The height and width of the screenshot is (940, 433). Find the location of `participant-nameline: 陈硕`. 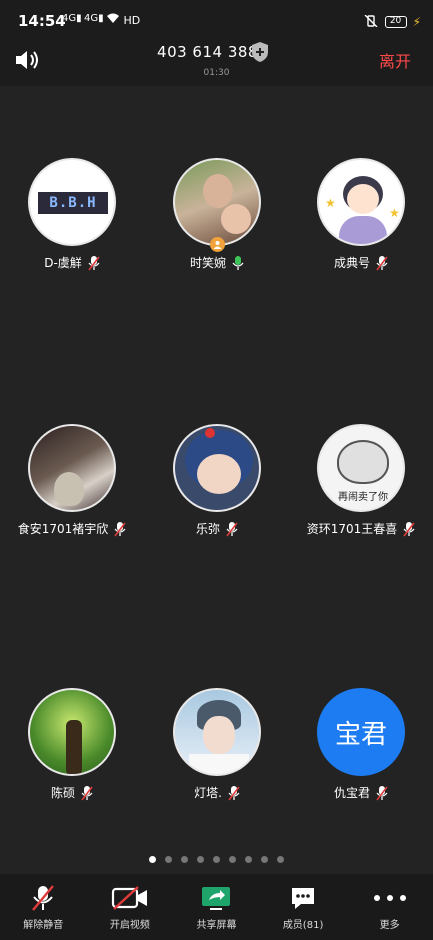

participant-nameline: 陈硕 is located at coordinates (72, 792).